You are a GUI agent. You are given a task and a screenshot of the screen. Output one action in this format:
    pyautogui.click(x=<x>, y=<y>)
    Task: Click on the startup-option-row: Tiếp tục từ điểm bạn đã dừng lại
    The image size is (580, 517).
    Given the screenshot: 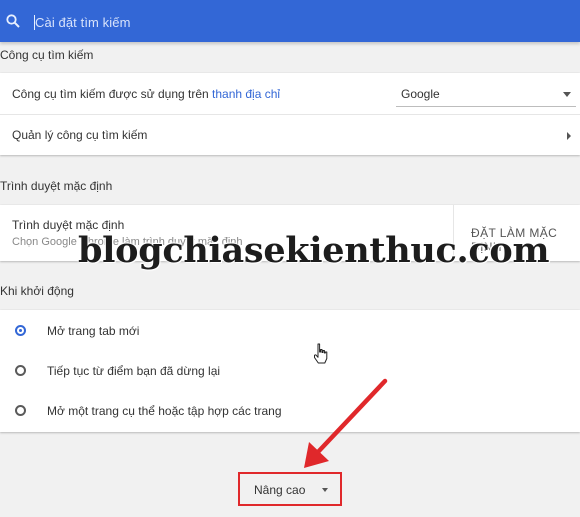 What is the action you would take?
    pyautogui.click(x=290, y=370)
    